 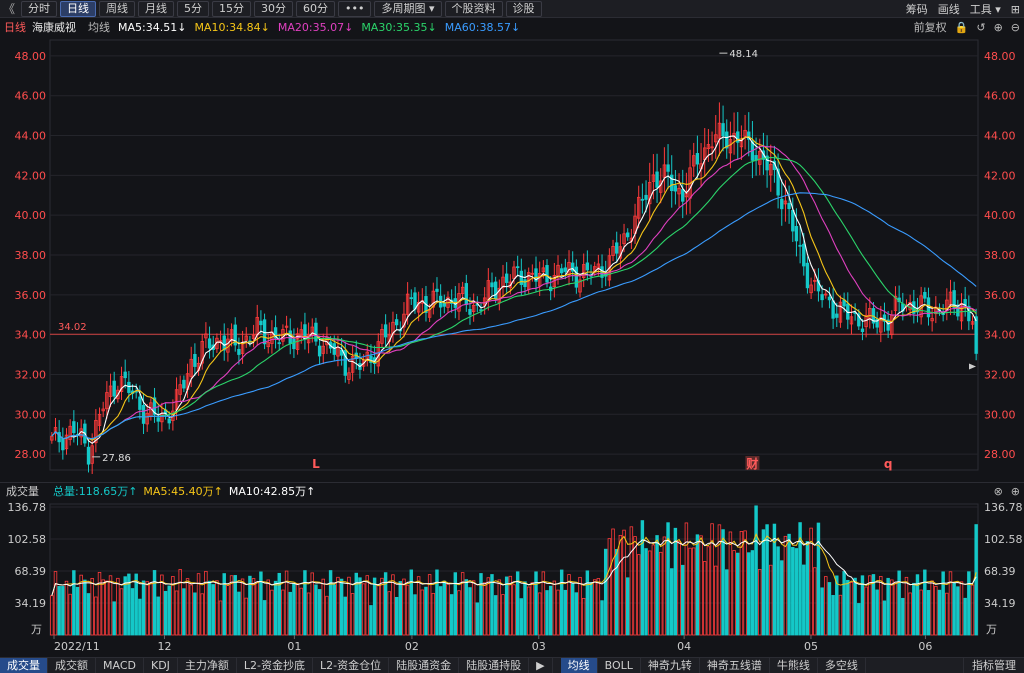 I want to click on close-indicator-icon: ⊗, so click(x=998, y=491).